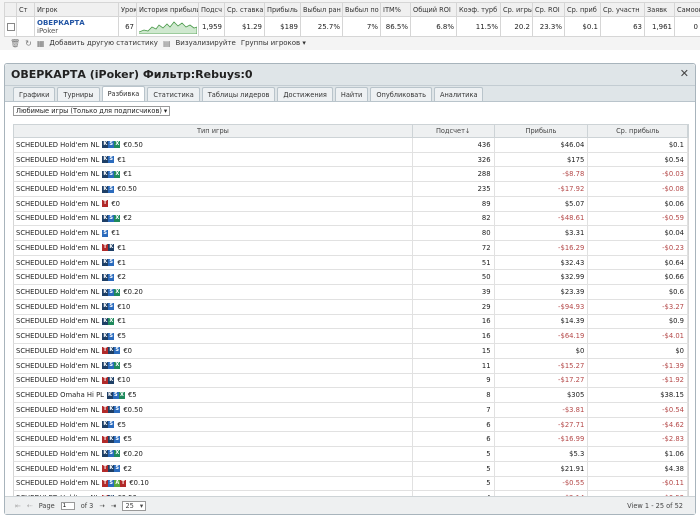  What do you see at coordinates (351, 204) in the screenshot?
I see `table-row: SCHEDULED Hold'em NL T €0 89 $5.07 $0.06` at bounding box center [351, 204].